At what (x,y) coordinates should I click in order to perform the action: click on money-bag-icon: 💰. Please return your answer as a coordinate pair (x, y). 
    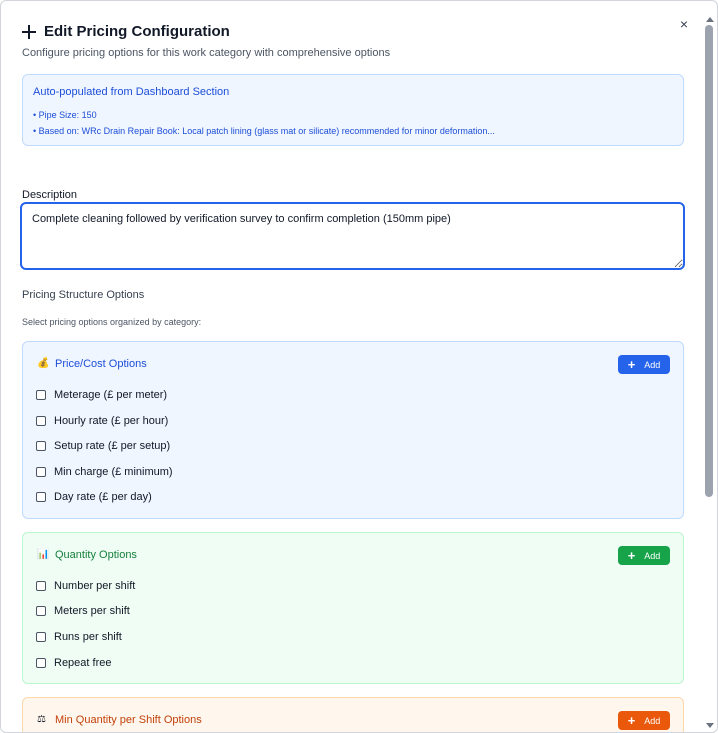
    Looking at the image, I should click on (43, 363).